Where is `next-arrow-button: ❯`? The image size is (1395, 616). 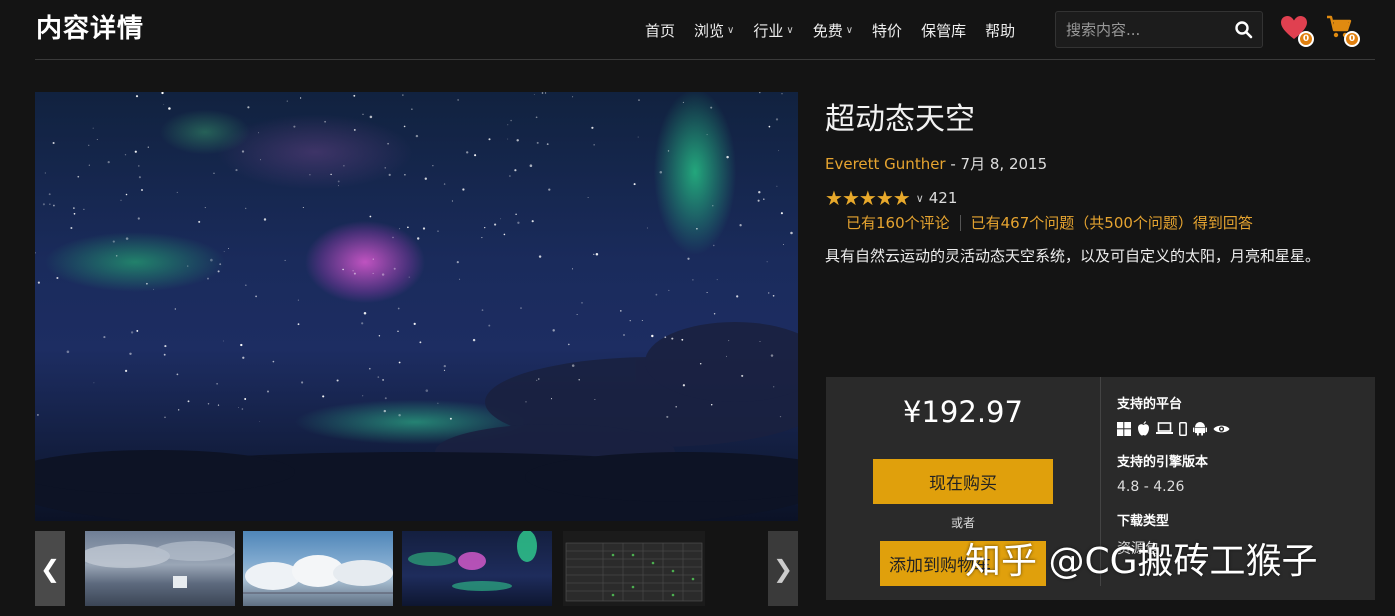 next-arrow-button: ❯ is located at coordinates (783, 568).